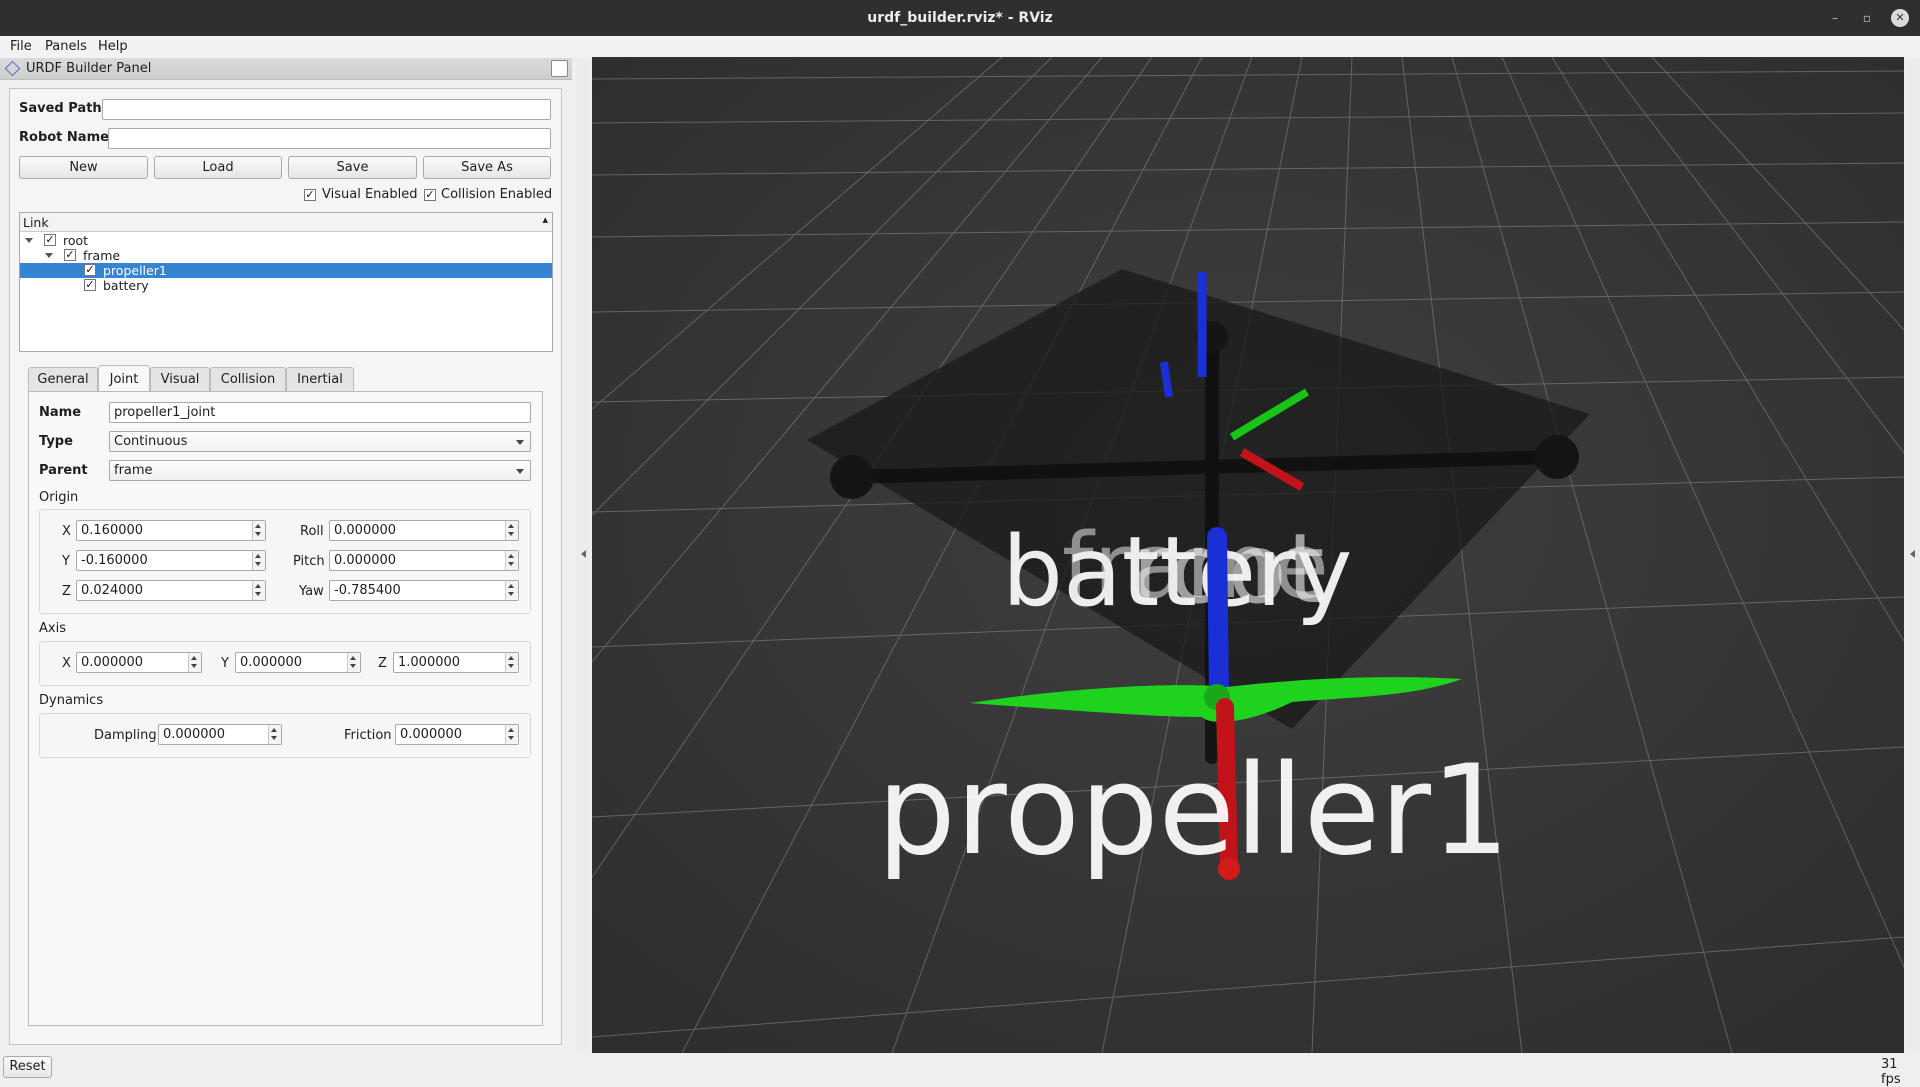  Describe the element at coordinates (309, 561) in the screenshot. I see `origin-pitch-label: Pitch` at that location.